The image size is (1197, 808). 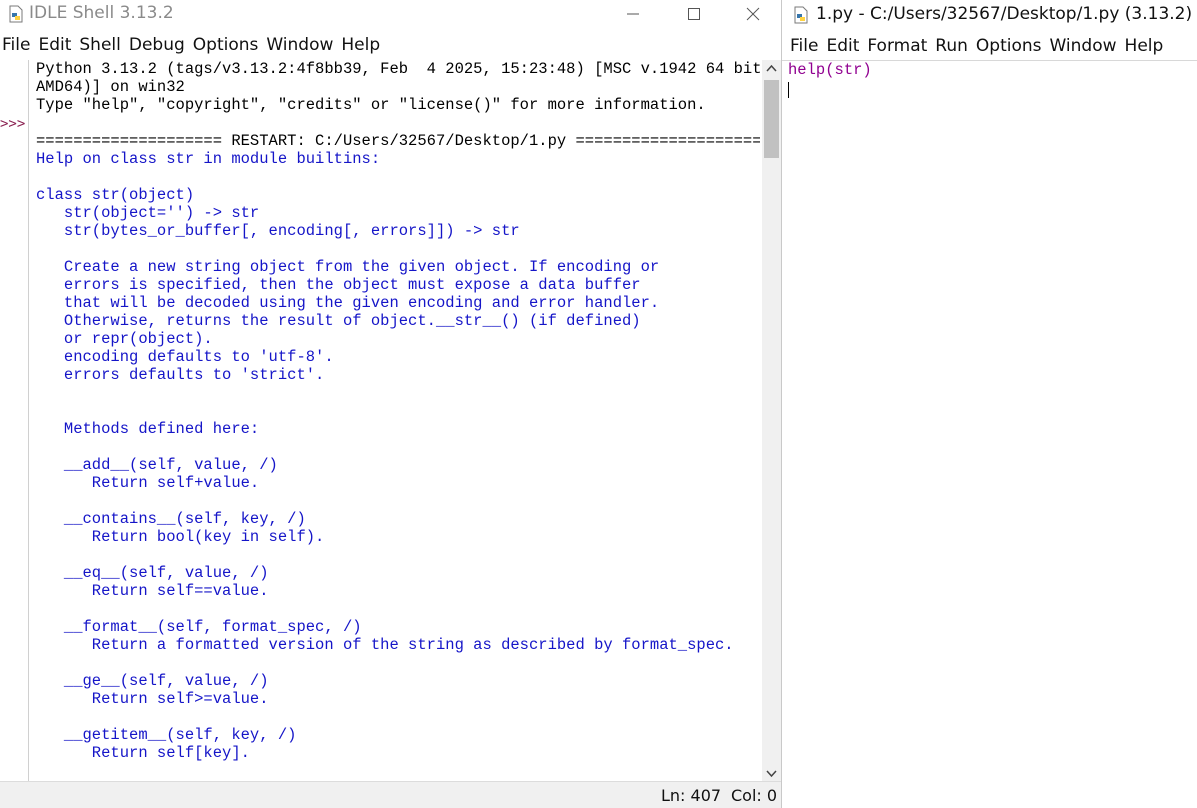 What do you see at coordinates (152, 681) in the screenshot?
I see `shell-output-line: __ge__(self, value, /)` at bounding box center [152, 681].